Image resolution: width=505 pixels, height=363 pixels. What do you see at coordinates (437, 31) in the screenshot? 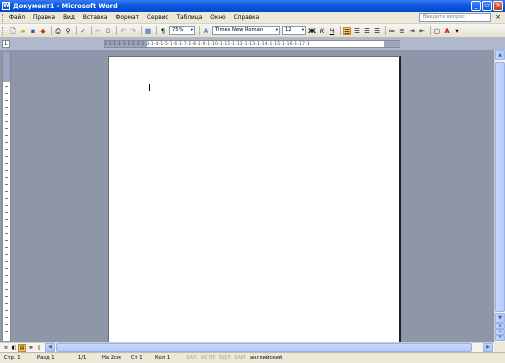
I see `borders-icon: ▢` at bounding box center [437, 31].